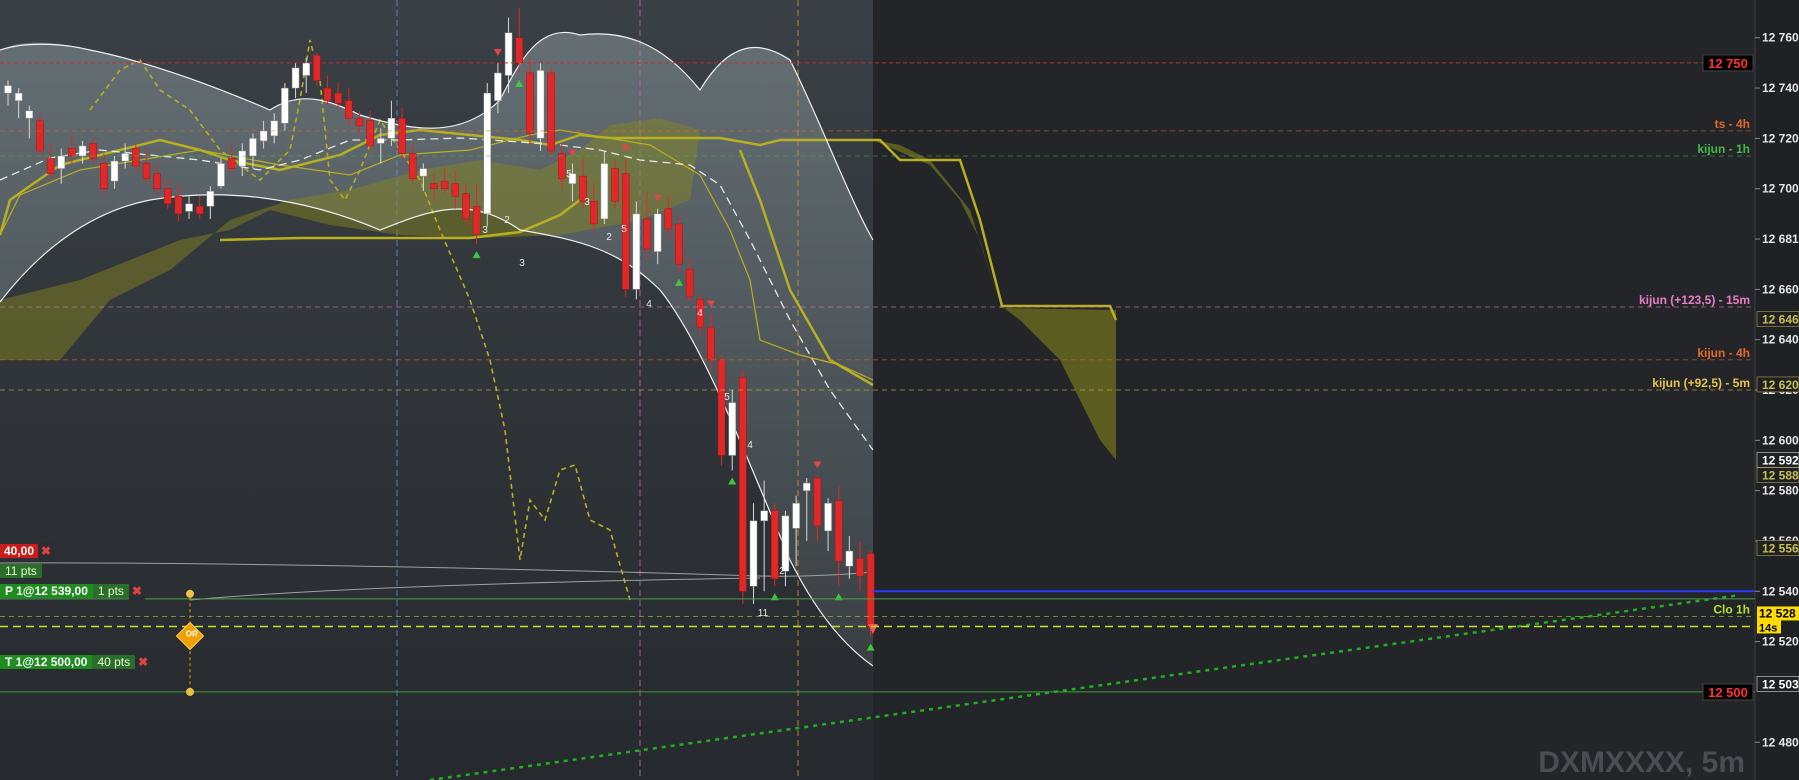  Describe the element at coordinates (763, 613) in the screenshot. I see `signal-count-label: 11` at that location.